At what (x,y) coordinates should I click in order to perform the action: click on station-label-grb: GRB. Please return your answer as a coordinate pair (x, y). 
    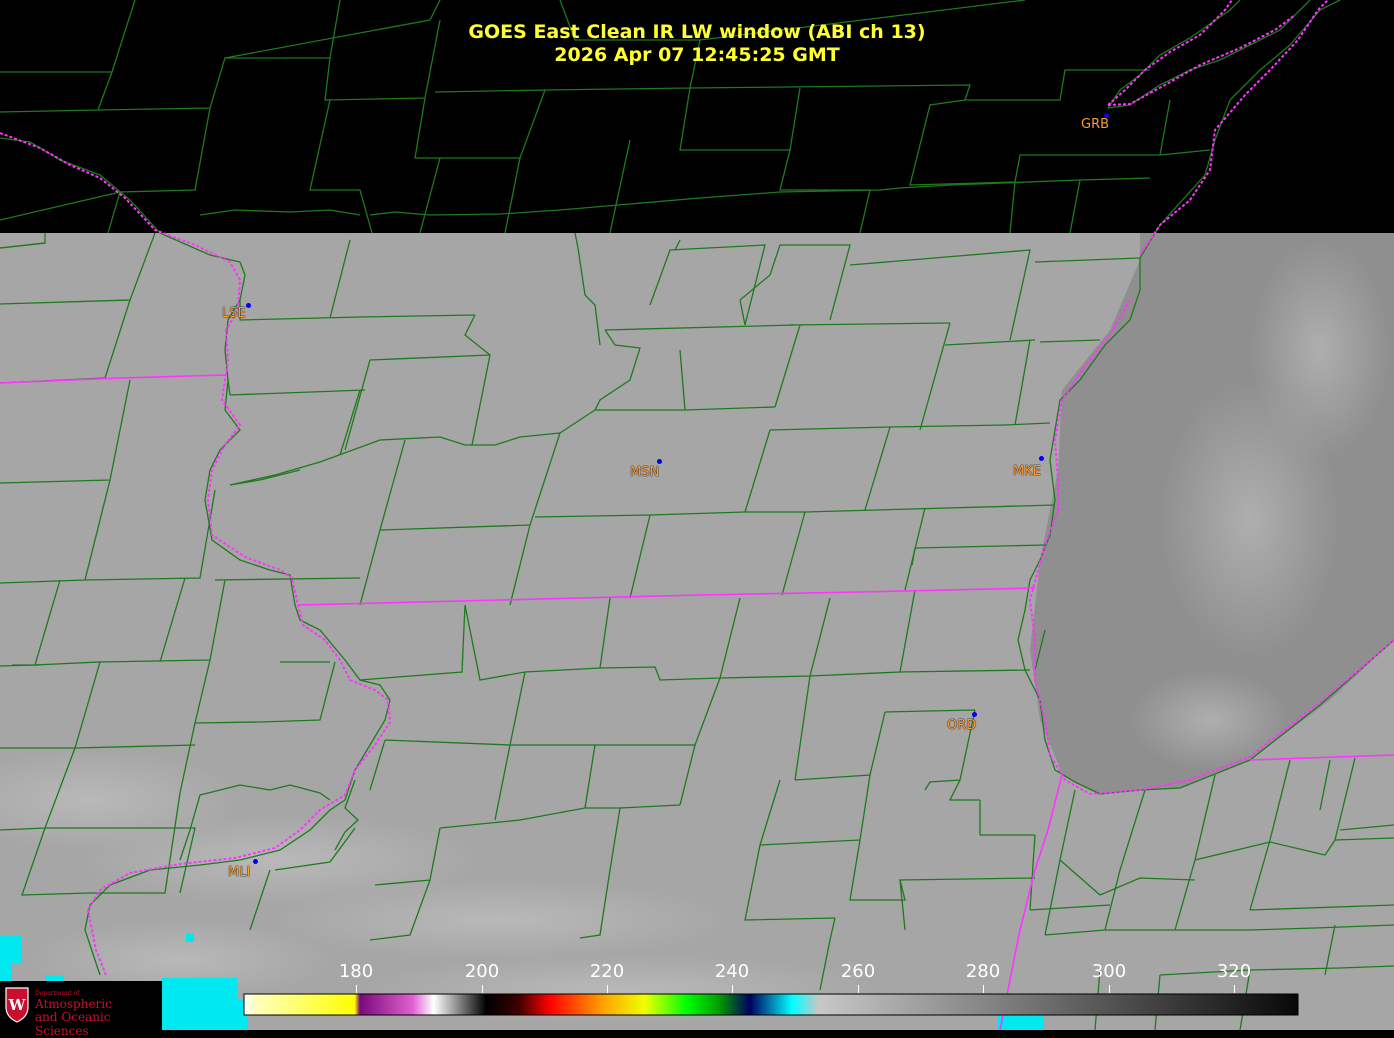
    Looking at the image, I should click on (1095, 124).